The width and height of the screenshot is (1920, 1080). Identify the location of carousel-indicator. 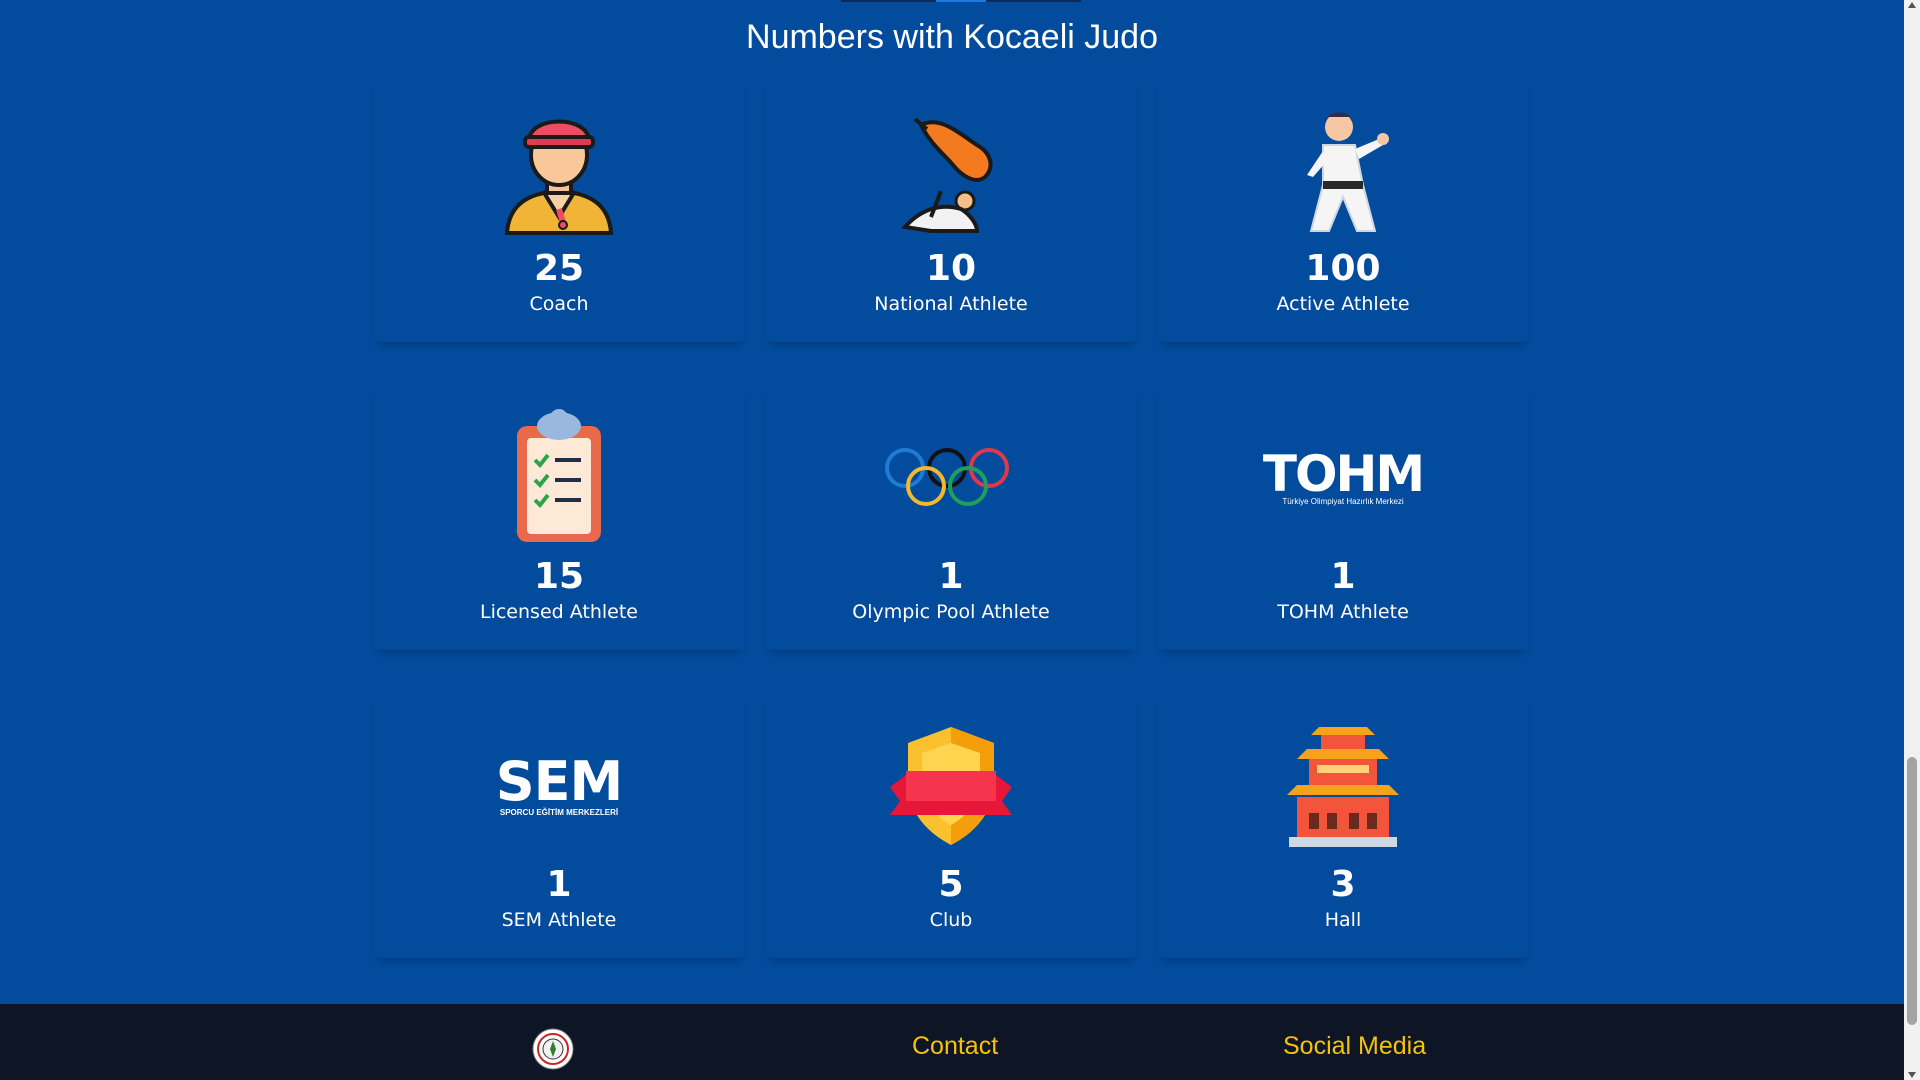
(961, 1).